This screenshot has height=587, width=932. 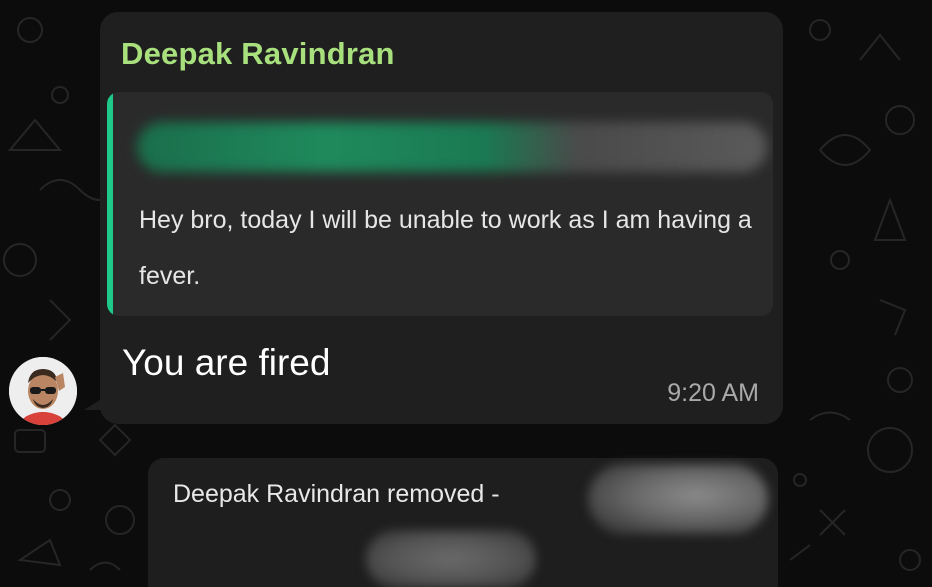 I want to click on message-timestamp: 9:20 AM, so click(x=713, y=393).